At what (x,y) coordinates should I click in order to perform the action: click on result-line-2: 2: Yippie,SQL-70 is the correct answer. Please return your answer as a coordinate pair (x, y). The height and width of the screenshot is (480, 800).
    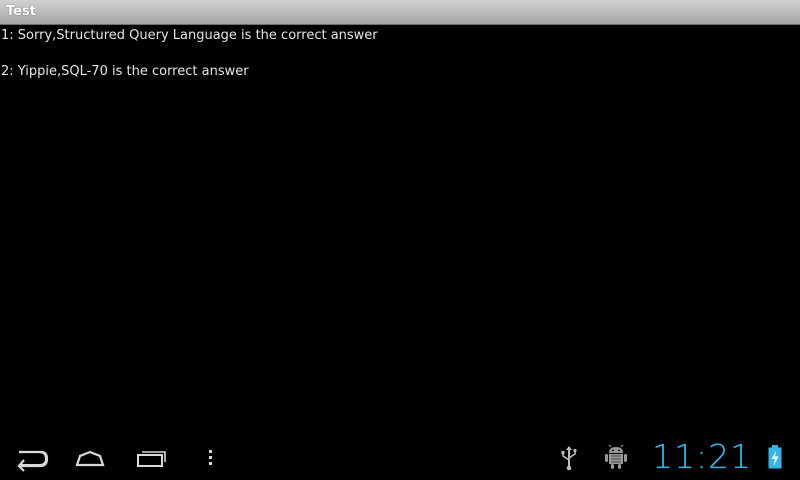
    Looking at the image, I should click on (125, 71).